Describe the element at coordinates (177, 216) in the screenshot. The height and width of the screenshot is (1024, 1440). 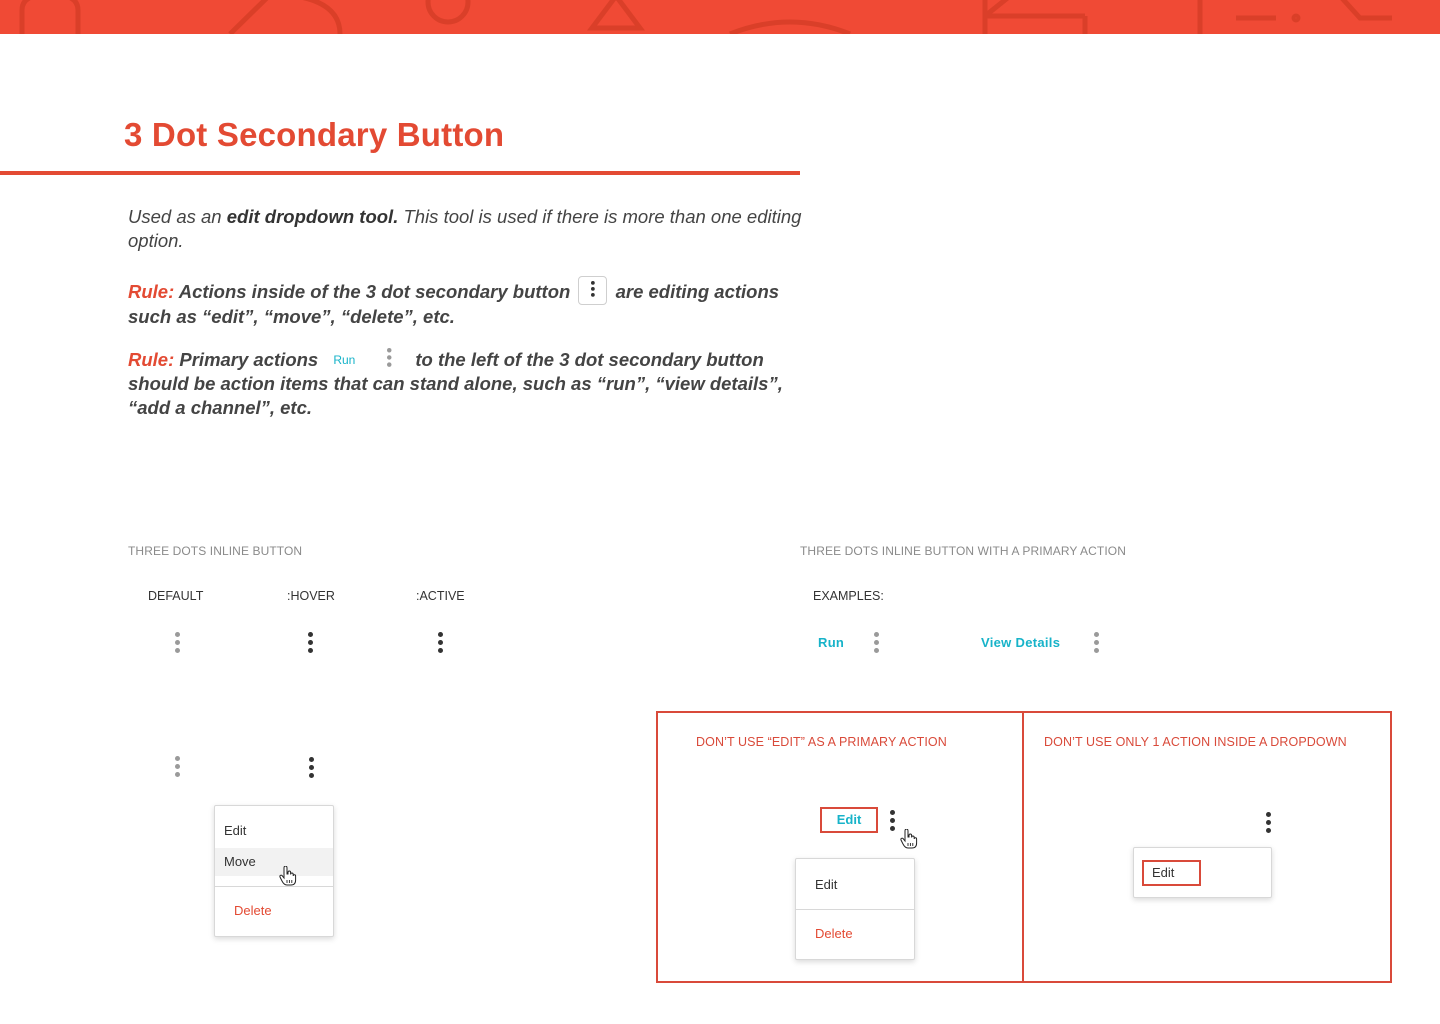
I see `intro-text-a: Used as an` at that location.